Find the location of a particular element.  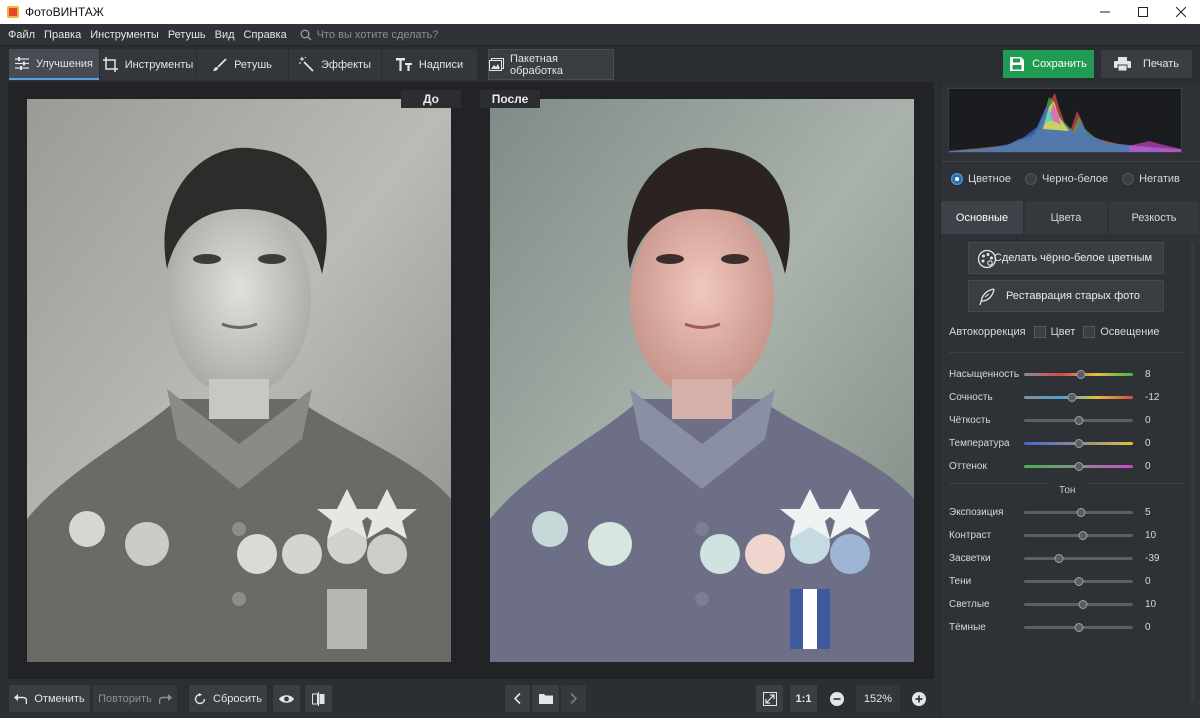

image-stack-icon is located at coordinates (496, 64).